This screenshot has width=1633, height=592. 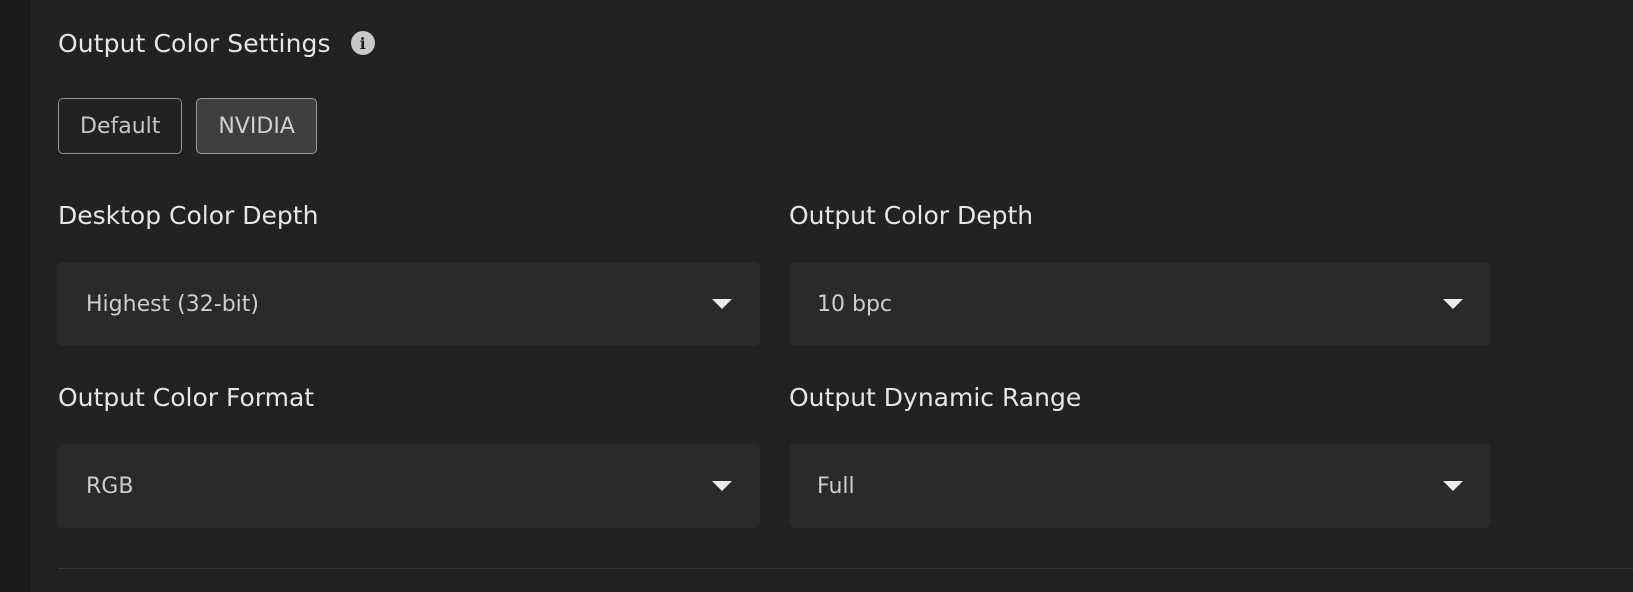 What do you see at coordinates (1140, 304) in the screenshot?
I see `output-color-depth-dropdown: 10 bpc` at bounding box center [1140, 304].